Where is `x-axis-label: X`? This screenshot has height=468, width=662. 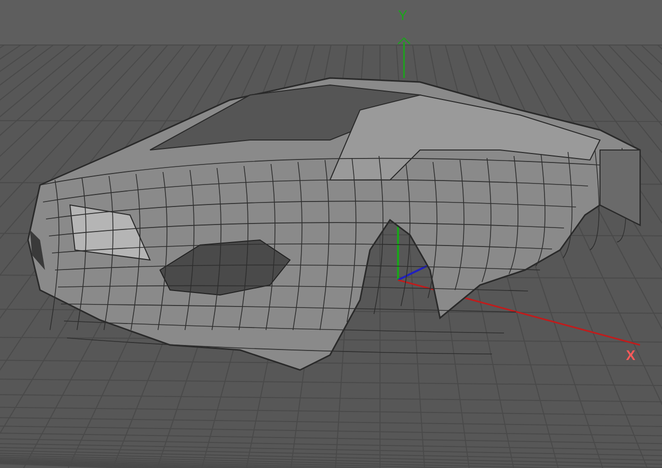
x-axis-label: X is located at coordinates (631, 355).